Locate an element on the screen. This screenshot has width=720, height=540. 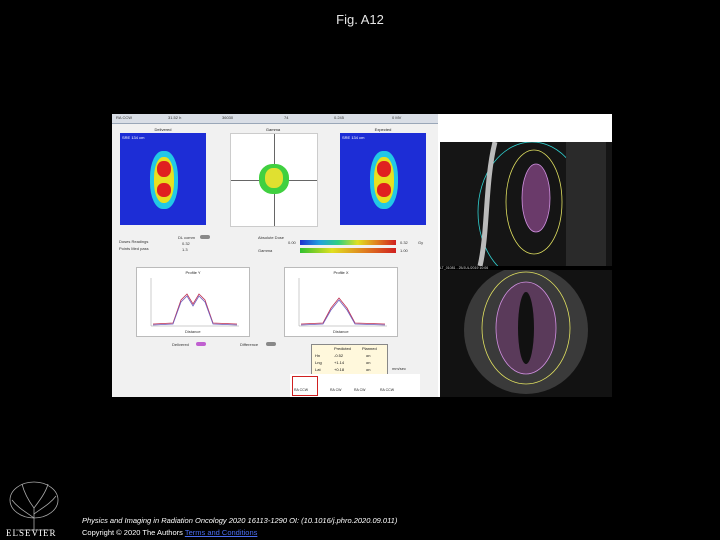
planned-header: Planned is located at coordinates (369, 348).